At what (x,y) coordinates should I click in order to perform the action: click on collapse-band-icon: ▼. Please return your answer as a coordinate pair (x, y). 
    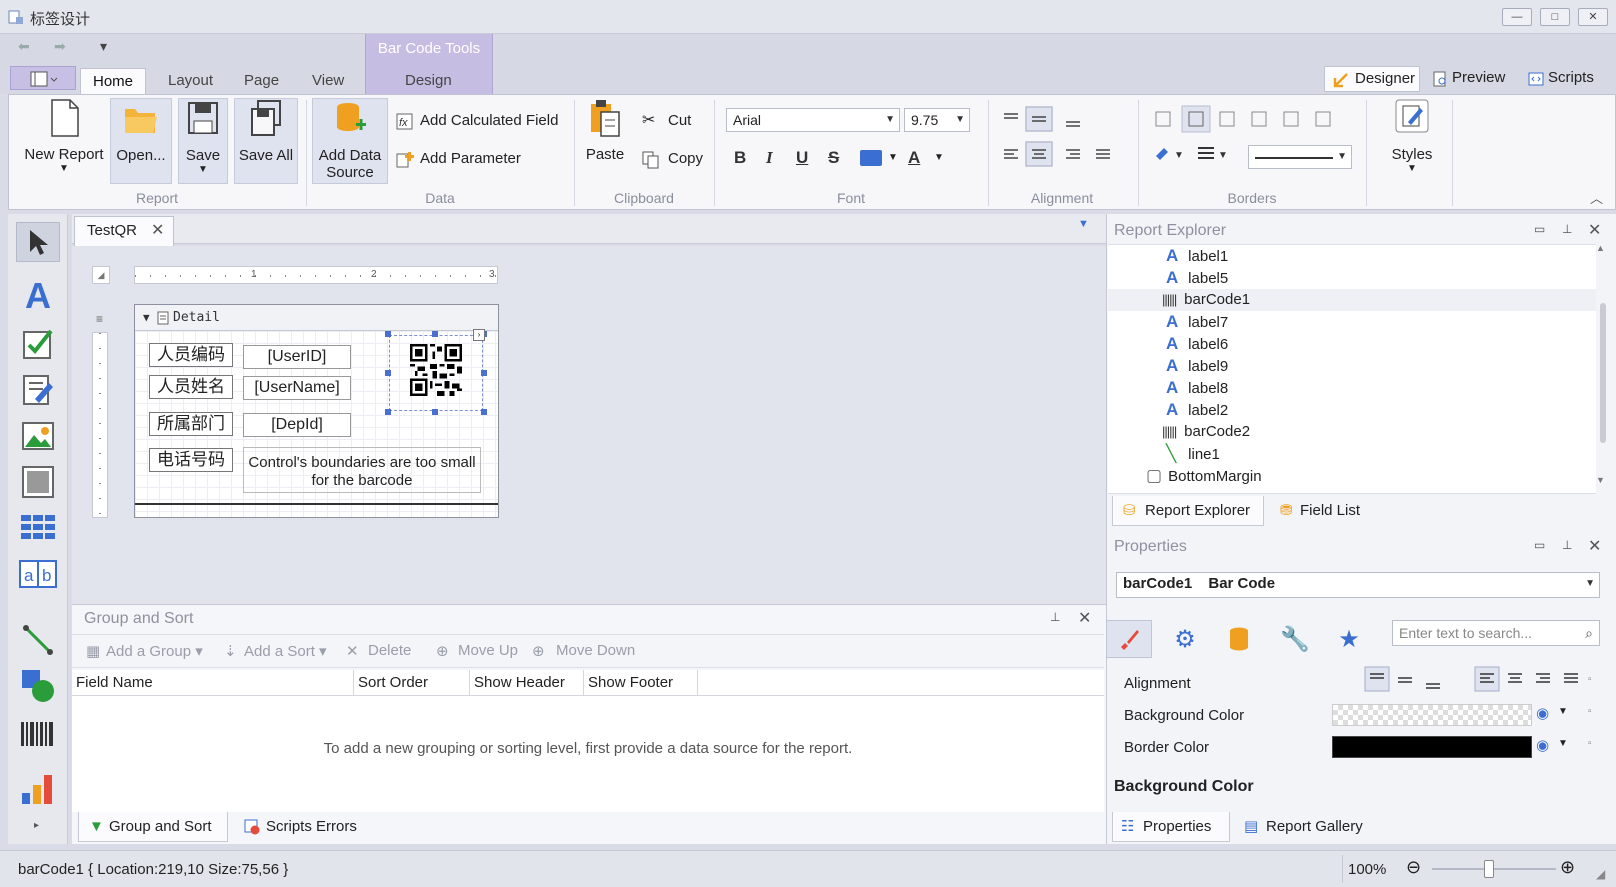
    Looking at the image, I should click on (146, 318).